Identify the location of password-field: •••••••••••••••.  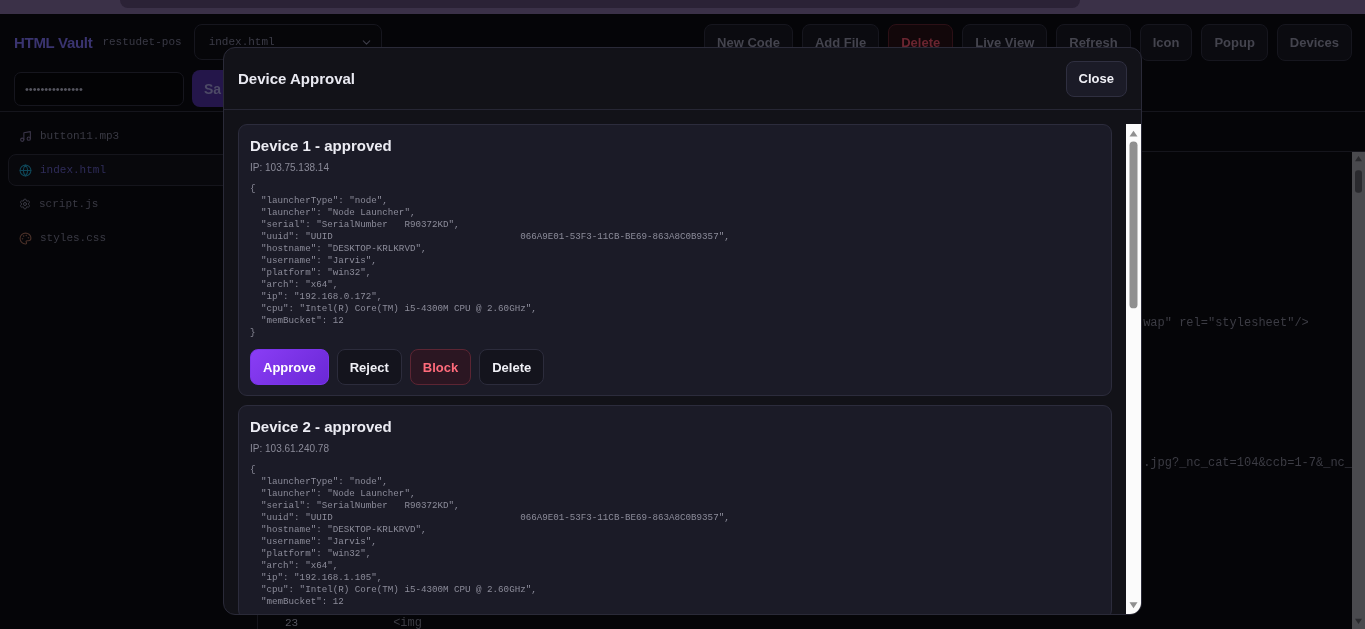
(99, 88).